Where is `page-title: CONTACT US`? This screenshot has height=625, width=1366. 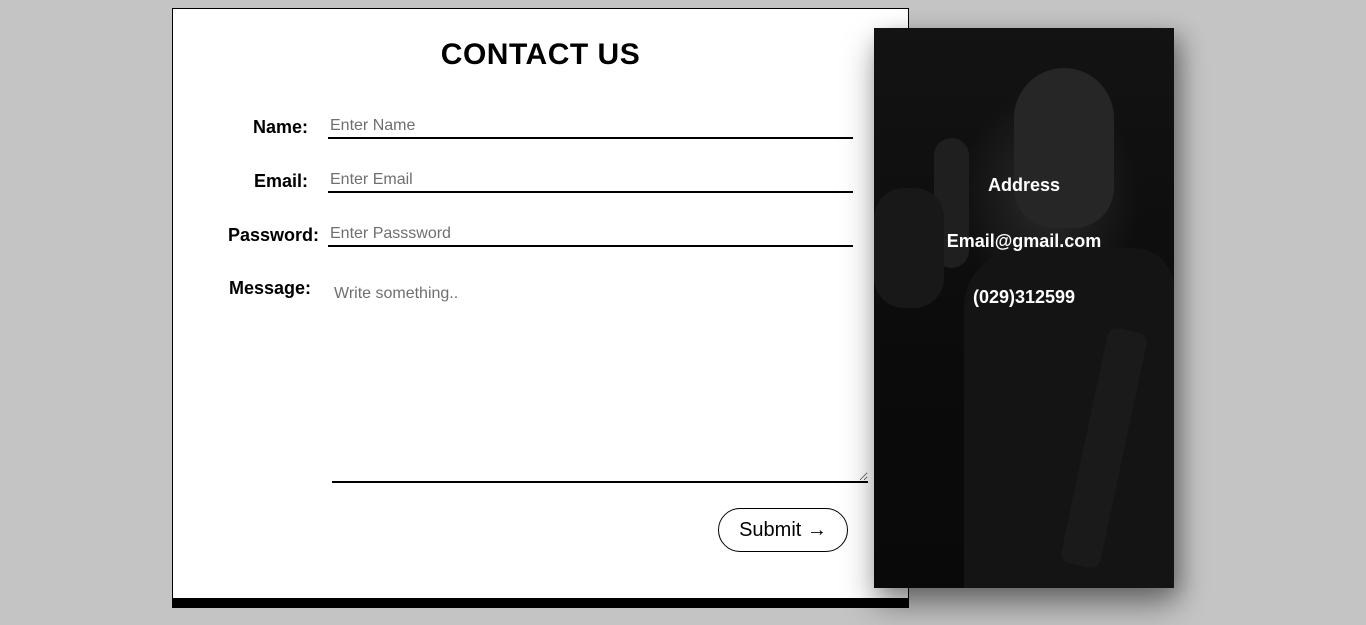 page-title: CONTACT US is located at coordinates (540, 54).